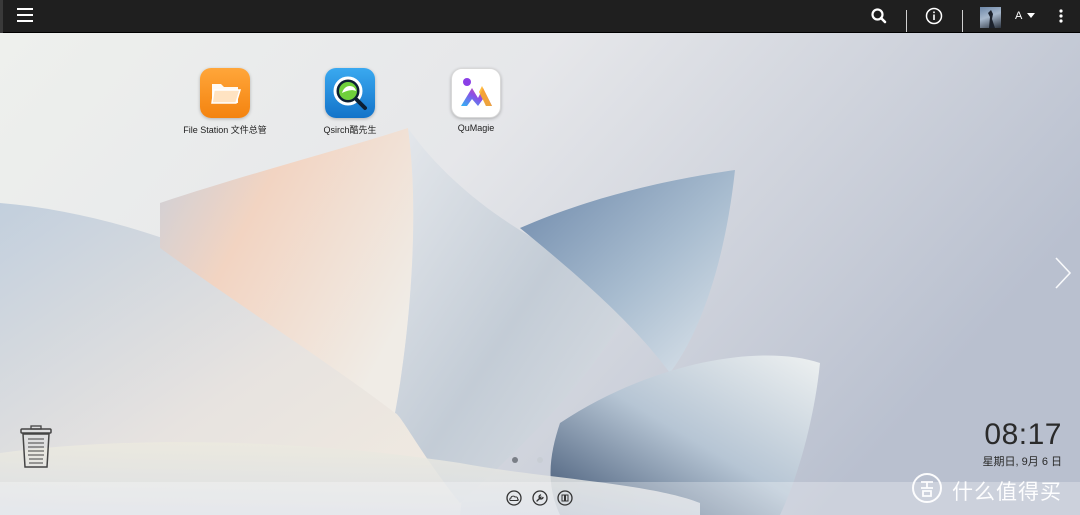  I want to click on qumagie-icon, so click(476, 93).